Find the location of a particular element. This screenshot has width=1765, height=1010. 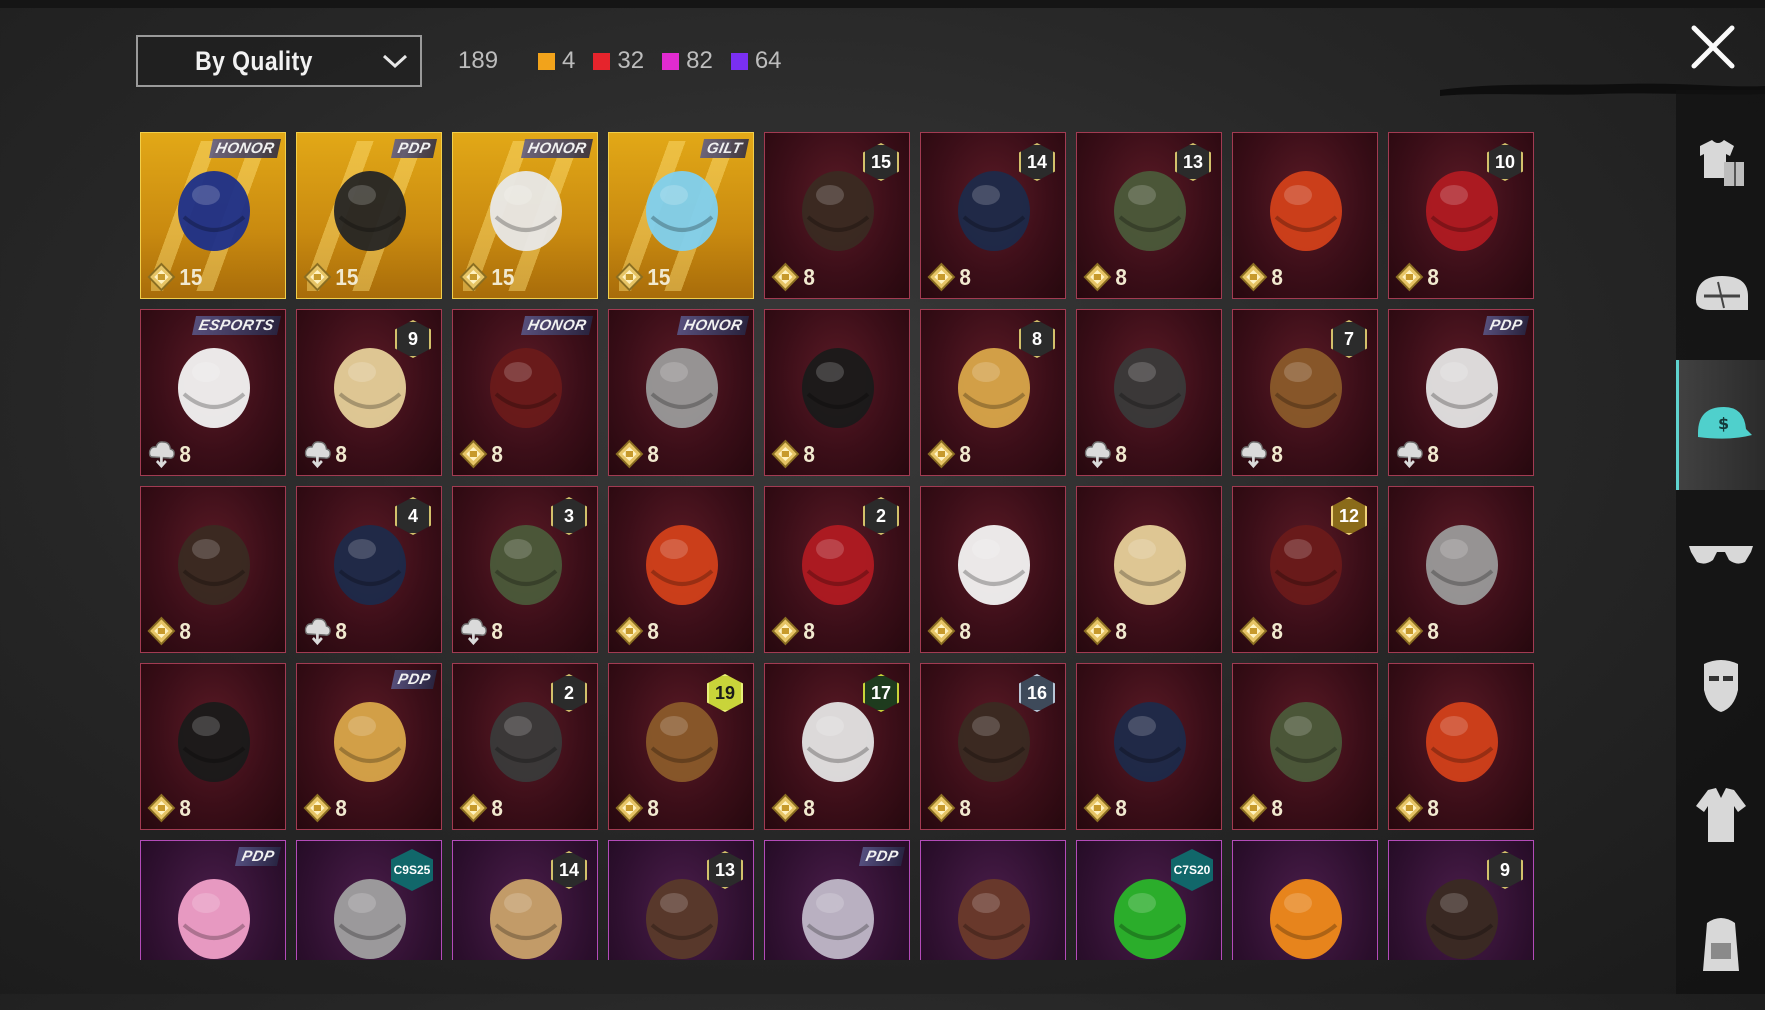

item-card-wolf-mask: 14 8 is located at coordinates (993, 215).